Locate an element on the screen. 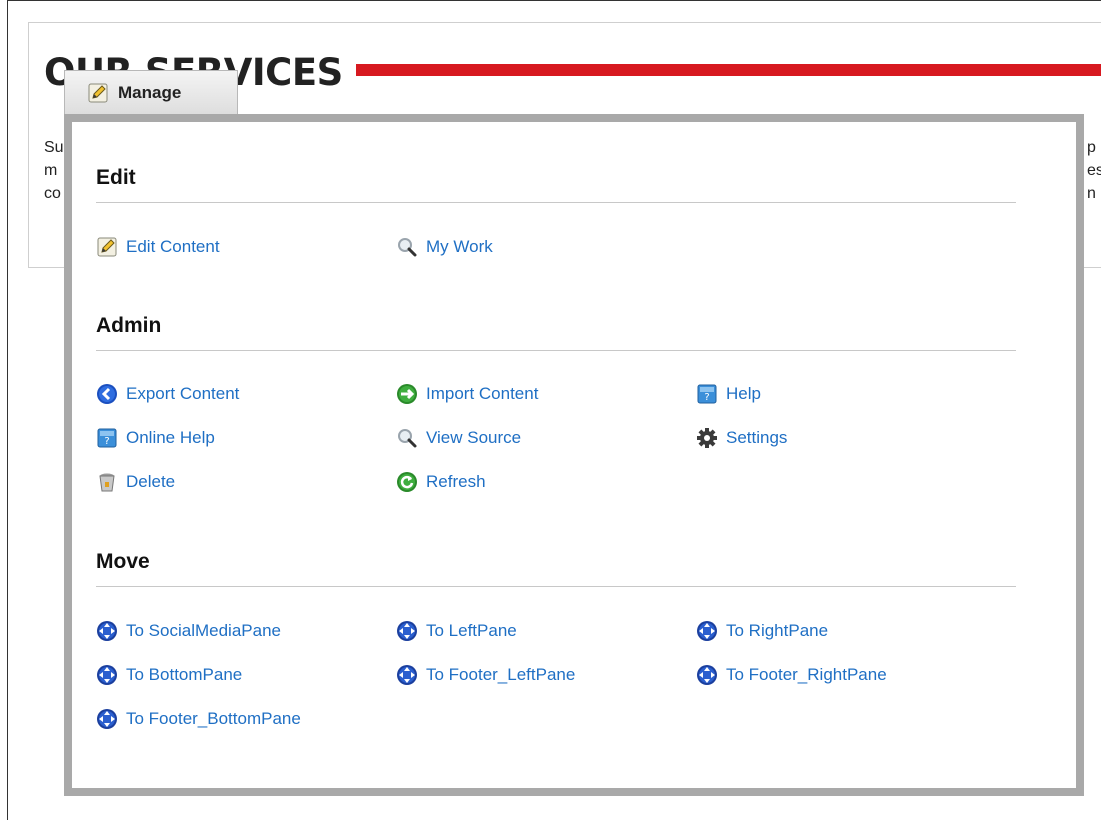  online-help-label: Online Help is located at coordinates (170, 437).